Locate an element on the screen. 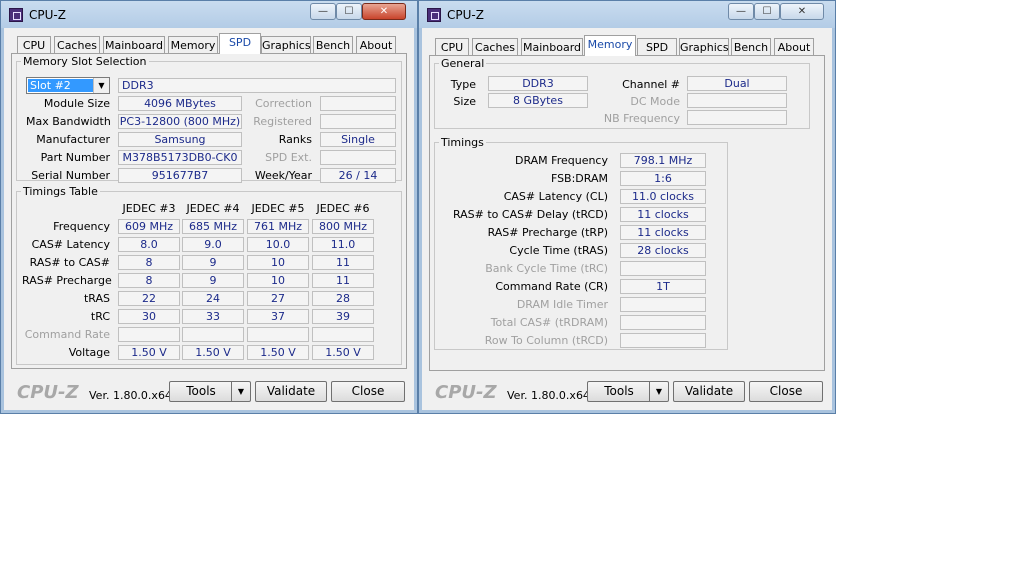 The width and height of the screenshot is (1024, 568). timing-label: RAS# Precharge (tRP) is located at coordinates (547, 232).